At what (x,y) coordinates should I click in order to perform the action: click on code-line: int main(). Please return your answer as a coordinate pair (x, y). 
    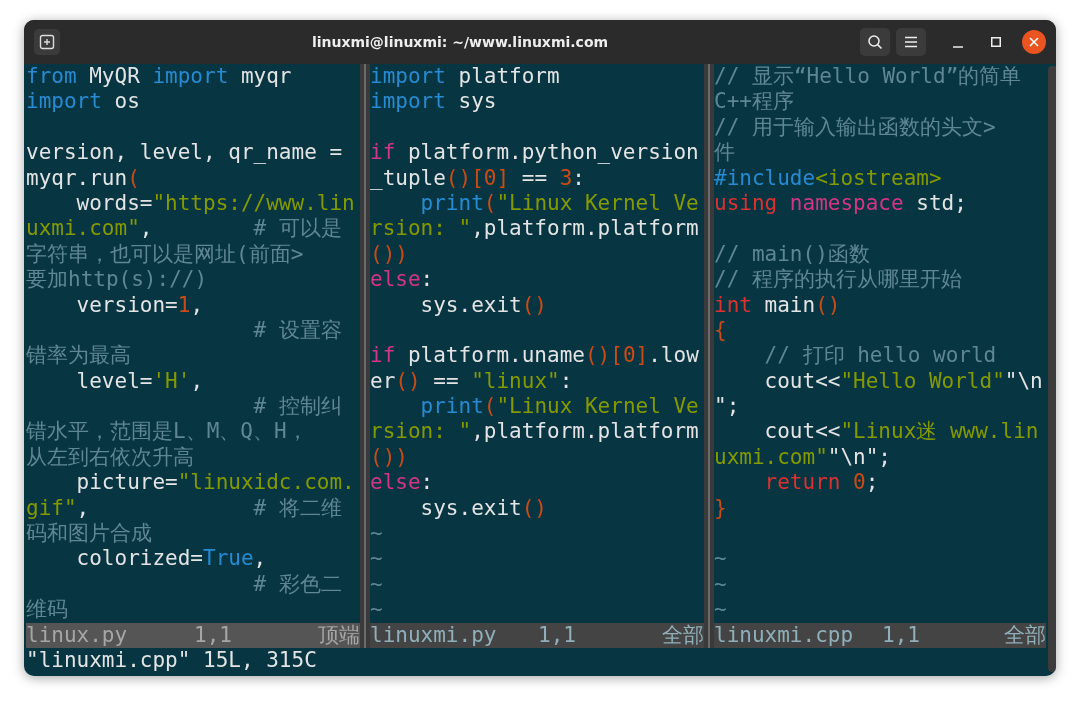
    Looking at the image, I should click on (777, 304).